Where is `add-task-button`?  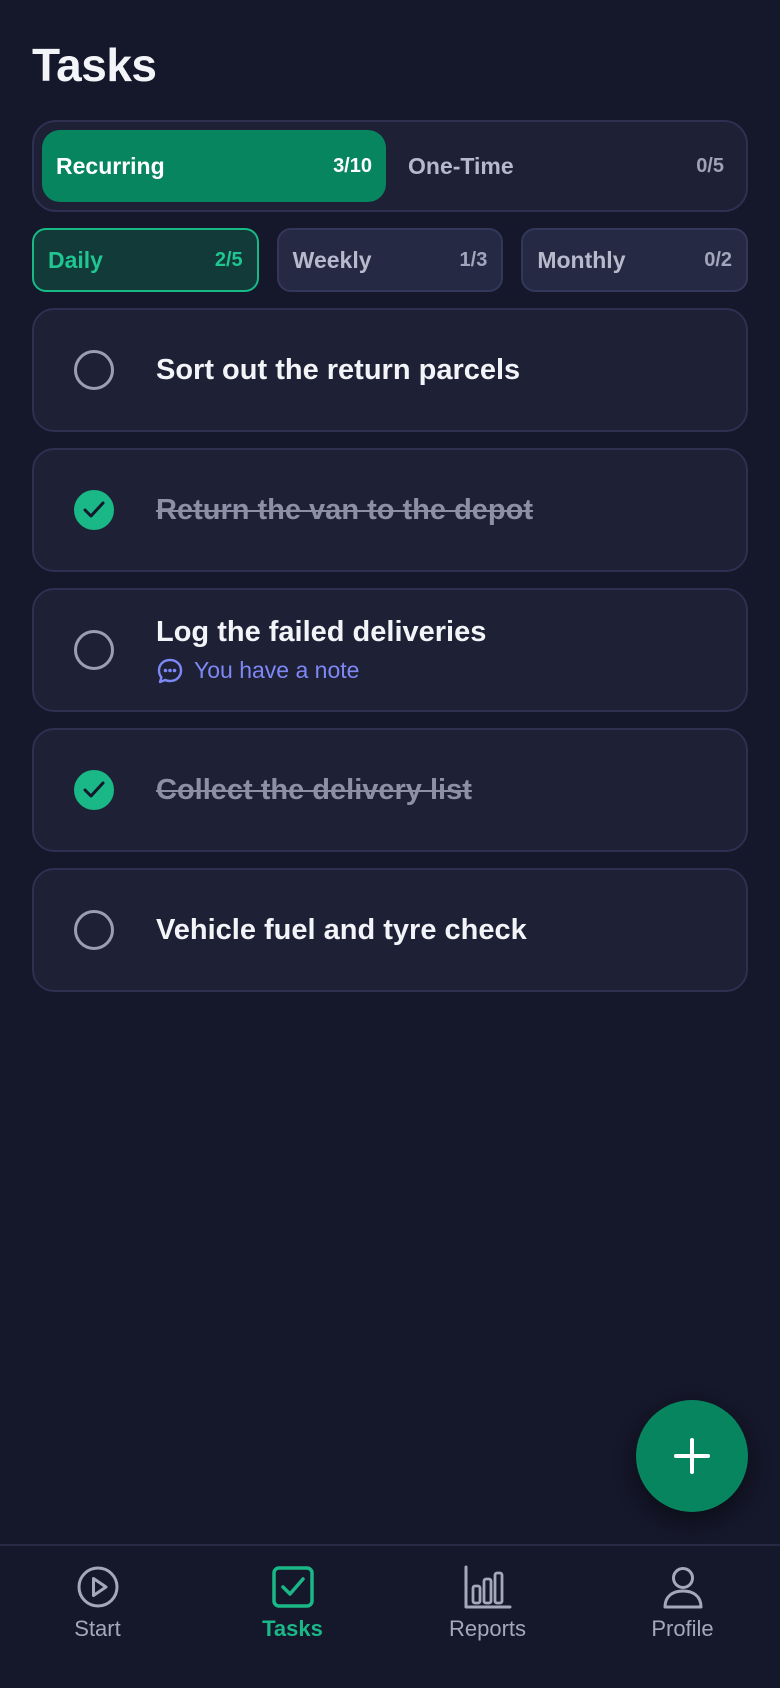 add-task-button is located at coordinates (692, 1456).